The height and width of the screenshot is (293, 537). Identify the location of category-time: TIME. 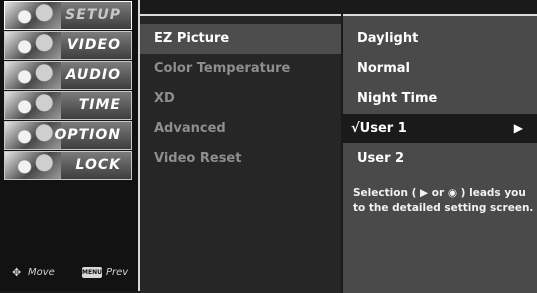
(68, 105).